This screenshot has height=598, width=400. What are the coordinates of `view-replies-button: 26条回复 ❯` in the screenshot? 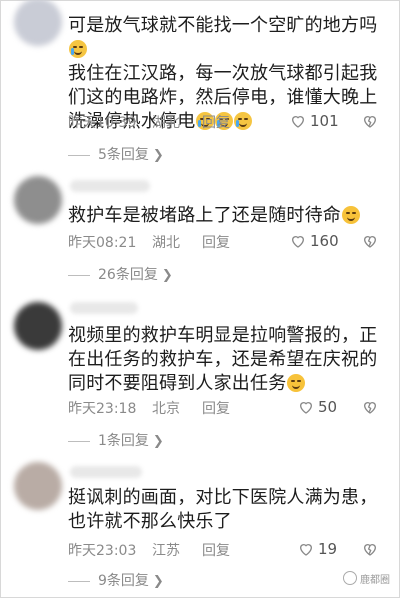 It's located at (120, 274).